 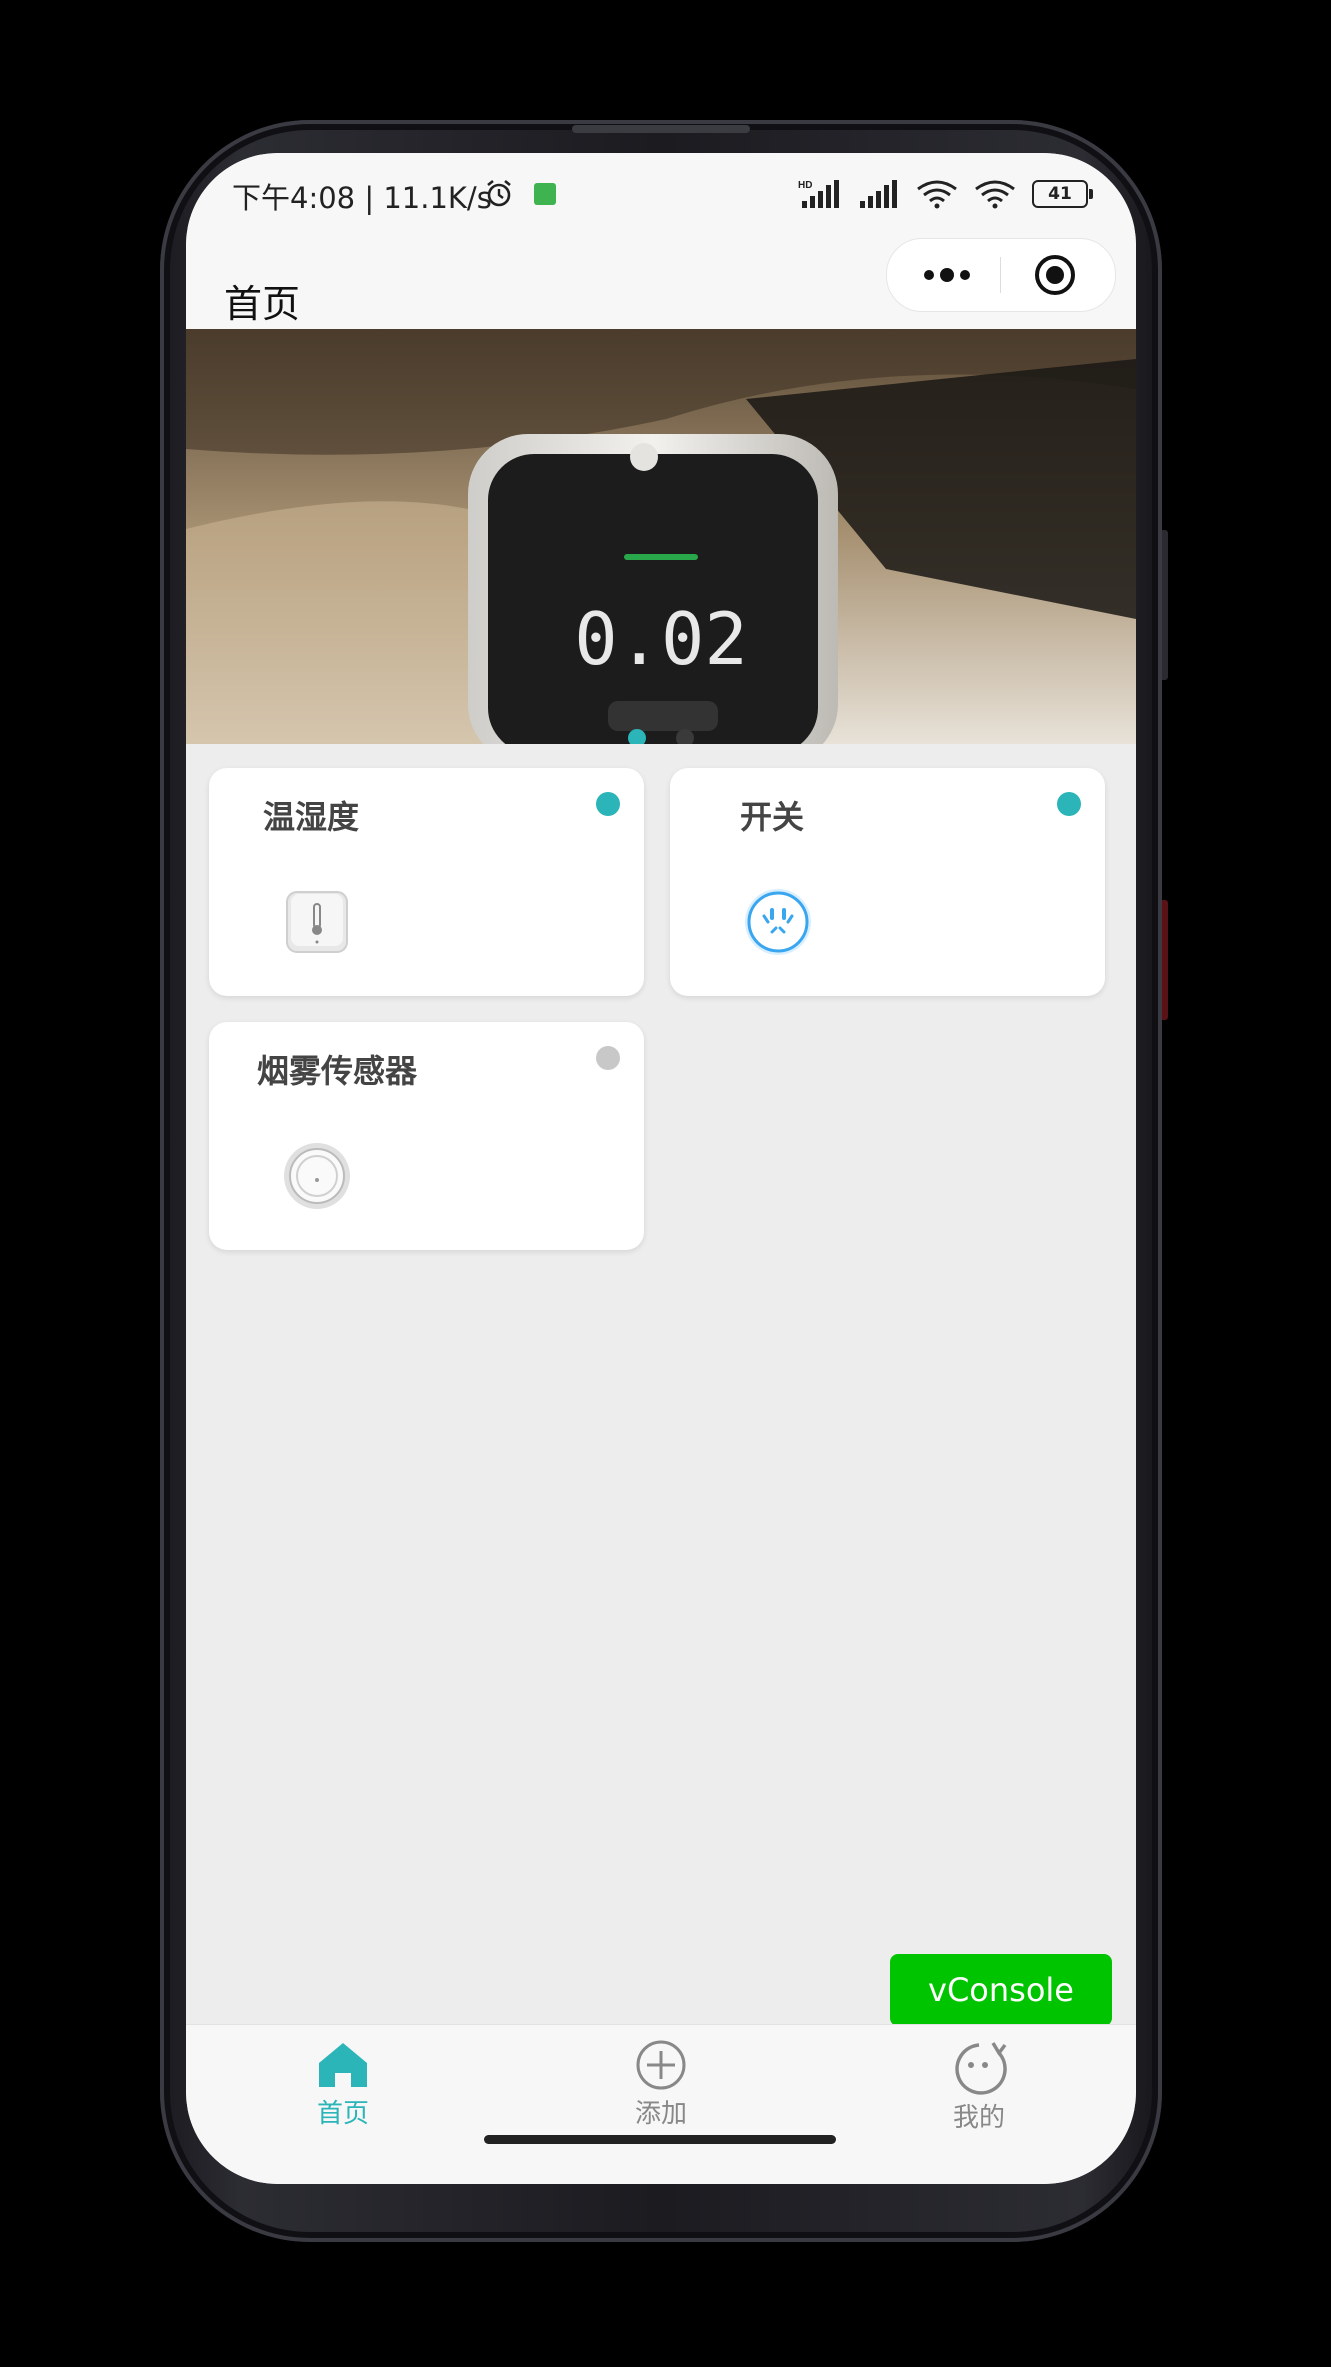 What do you see at coordinates (362, 198) in the screenshot?
I see `status-time-speed: 下午4:08 | 11.1K/s` at bounding box center [362, 198].